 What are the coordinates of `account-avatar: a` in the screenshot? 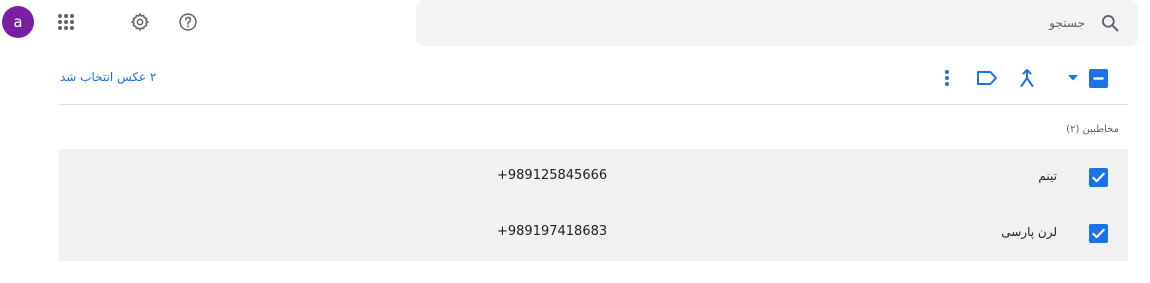 It's located at (18, 22).